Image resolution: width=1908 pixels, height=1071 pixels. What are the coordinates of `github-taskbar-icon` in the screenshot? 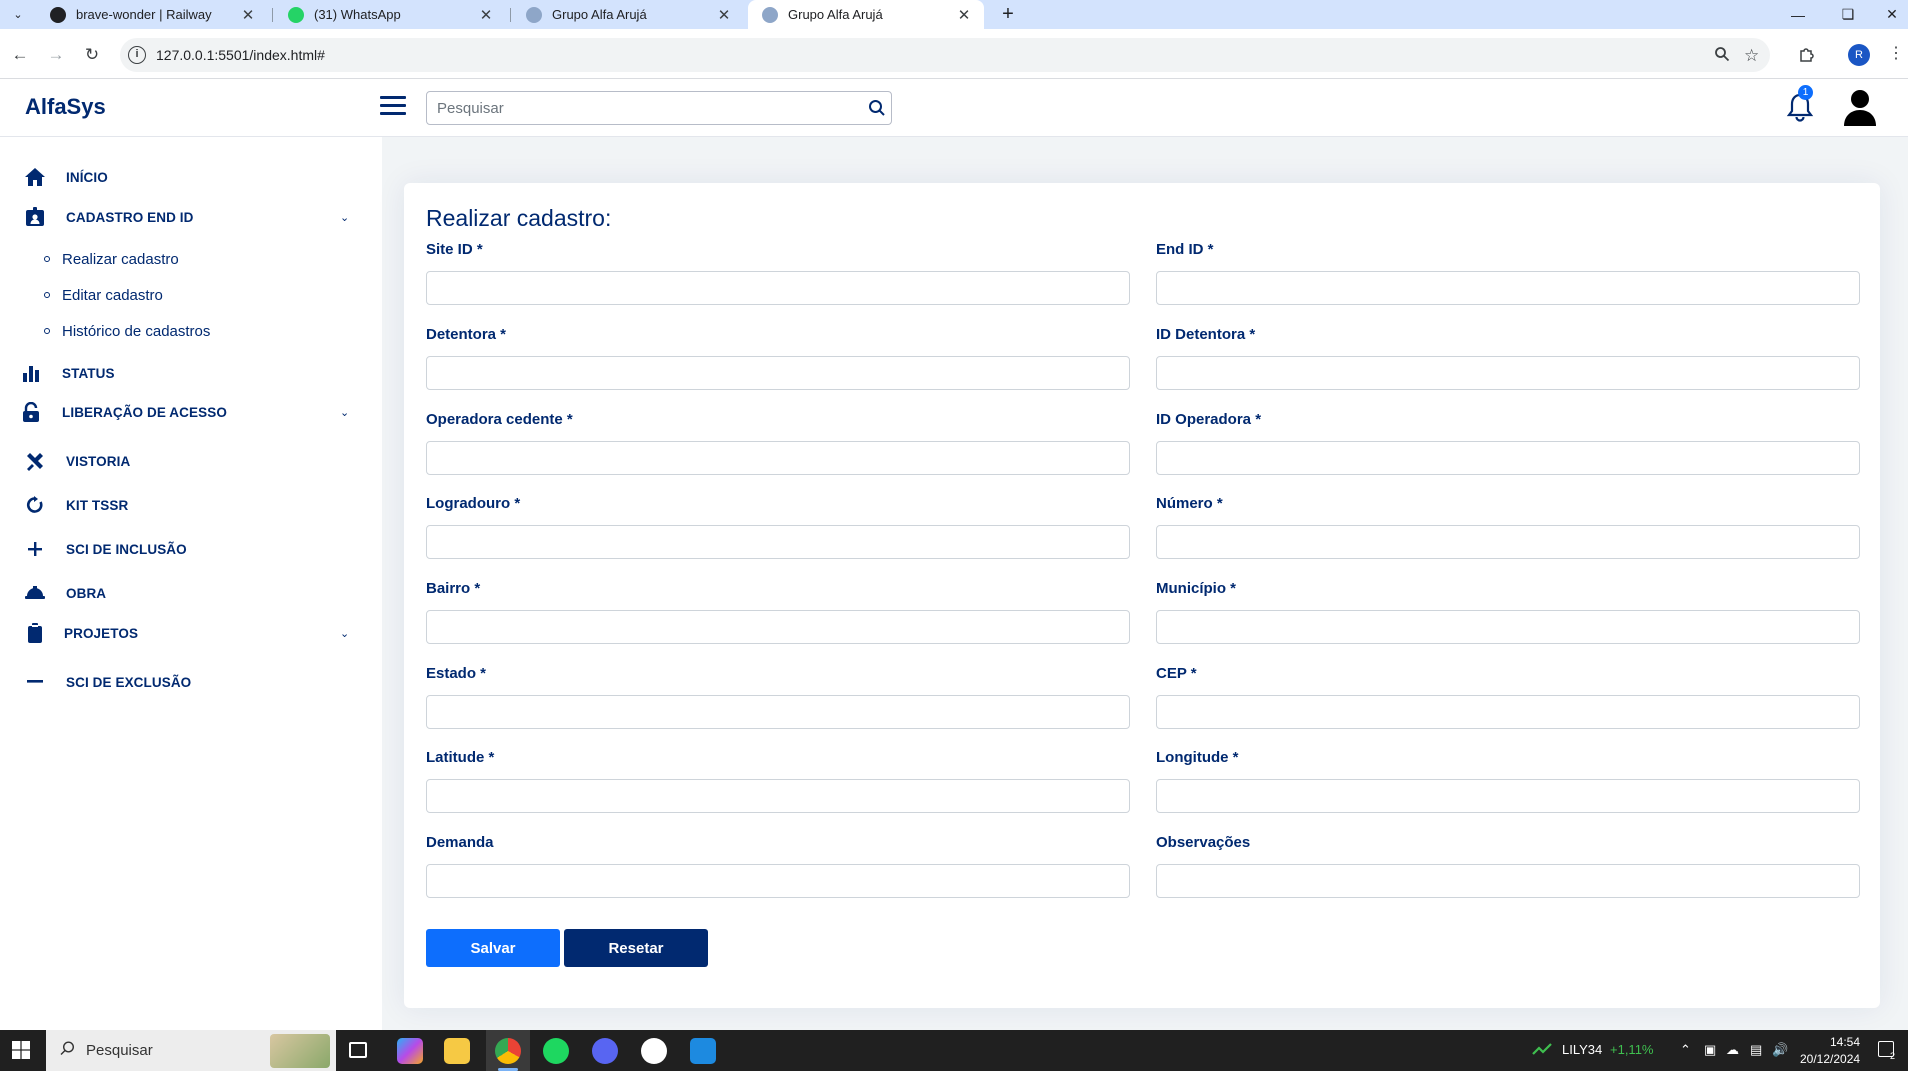 It's located at (654, 1051).